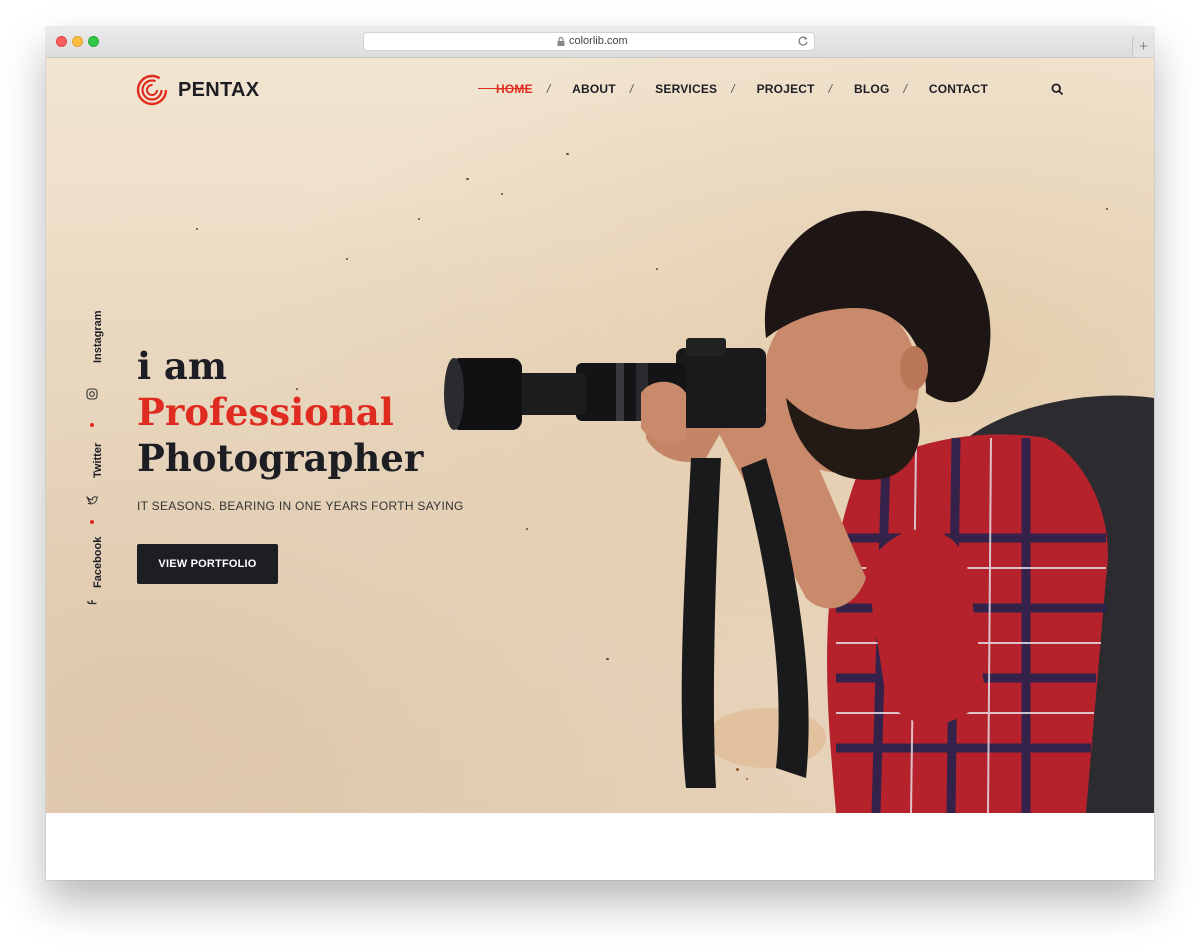  I want to click on below-hero-area, so click(600, 846).